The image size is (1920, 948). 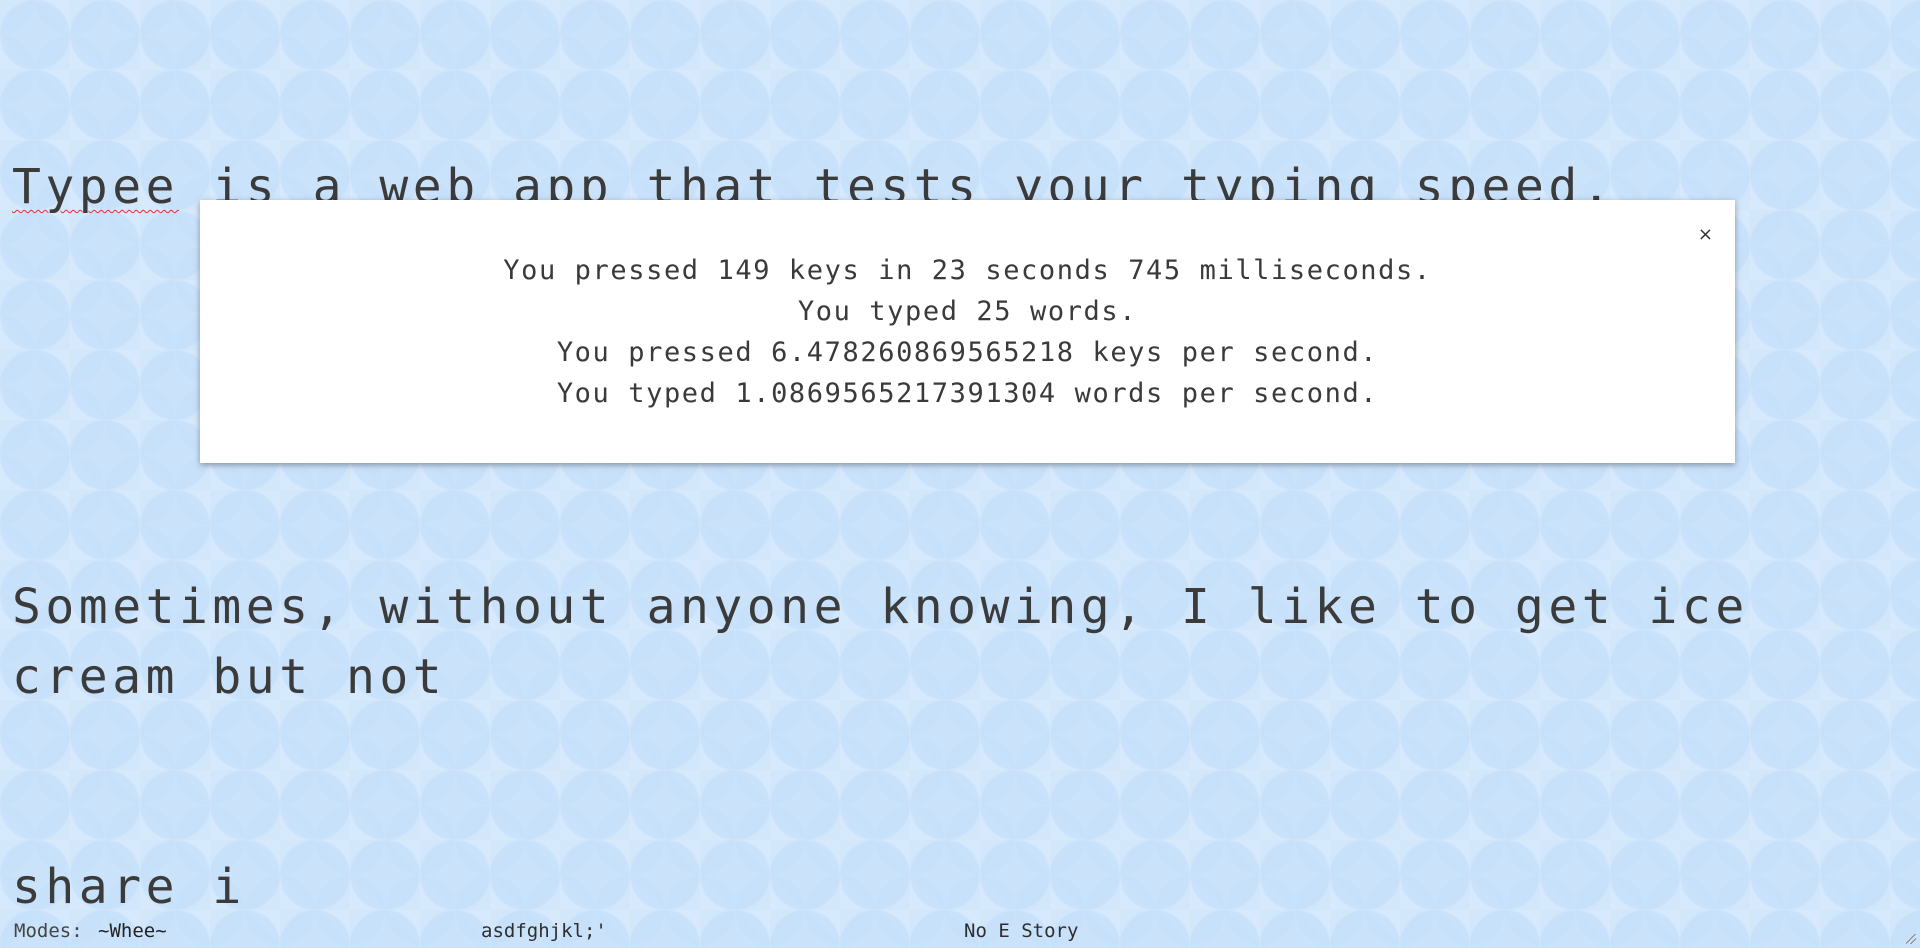 What do you see at coordinates (1911, 939) in the screenshot?
I see `resize-grip-icon` at bounding box center [1911, 939].